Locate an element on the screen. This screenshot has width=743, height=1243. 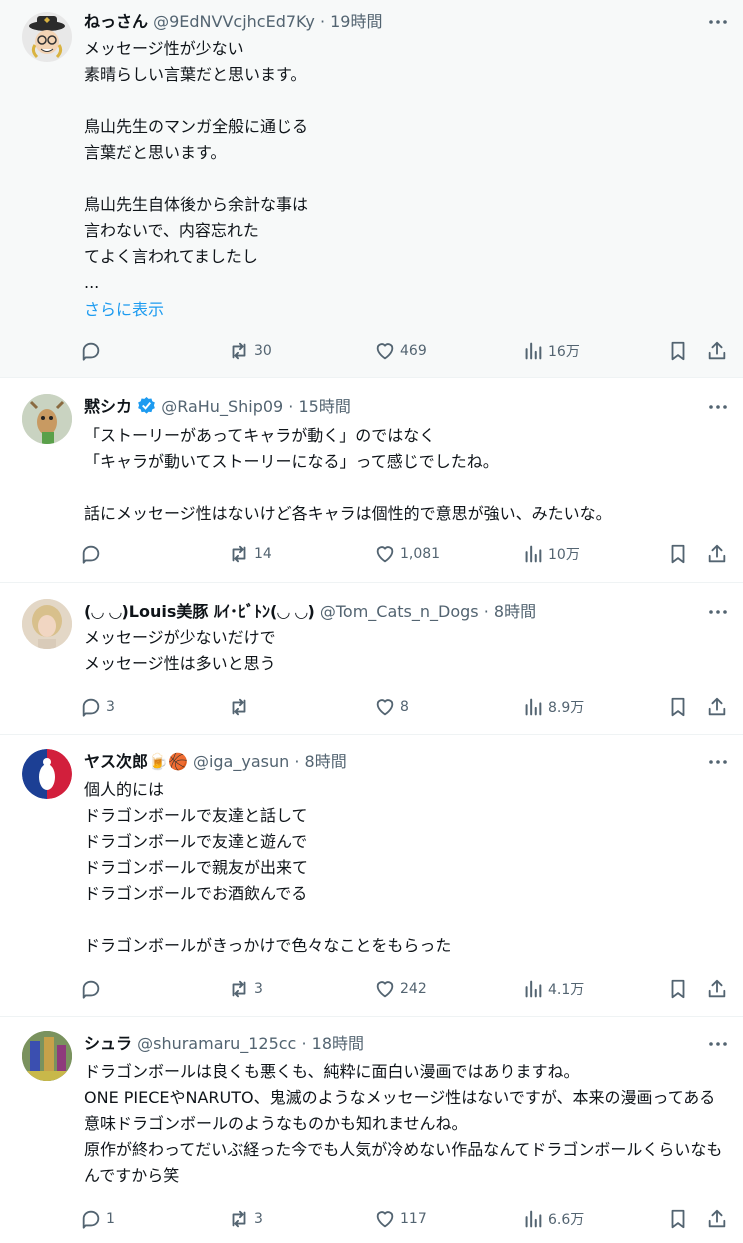
like-button: 1,081 is located at coordinates (407, 554).